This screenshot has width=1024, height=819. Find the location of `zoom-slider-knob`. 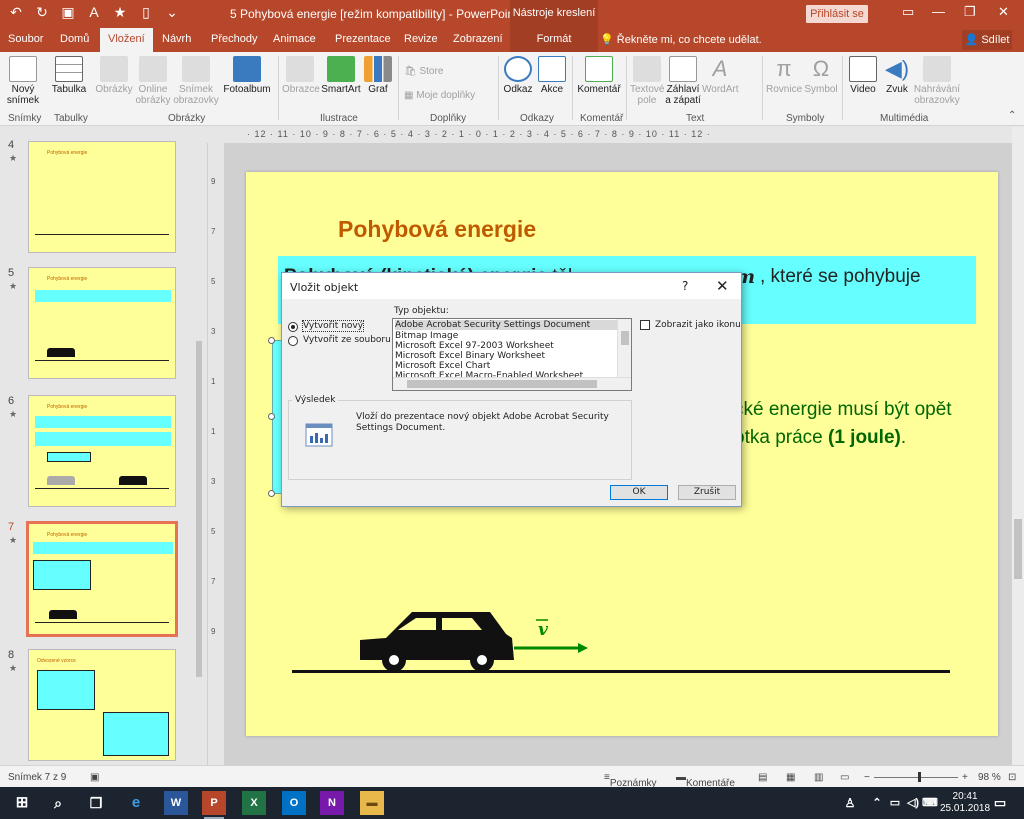

zoom-slider-knob is located at coordinates (919, 777).